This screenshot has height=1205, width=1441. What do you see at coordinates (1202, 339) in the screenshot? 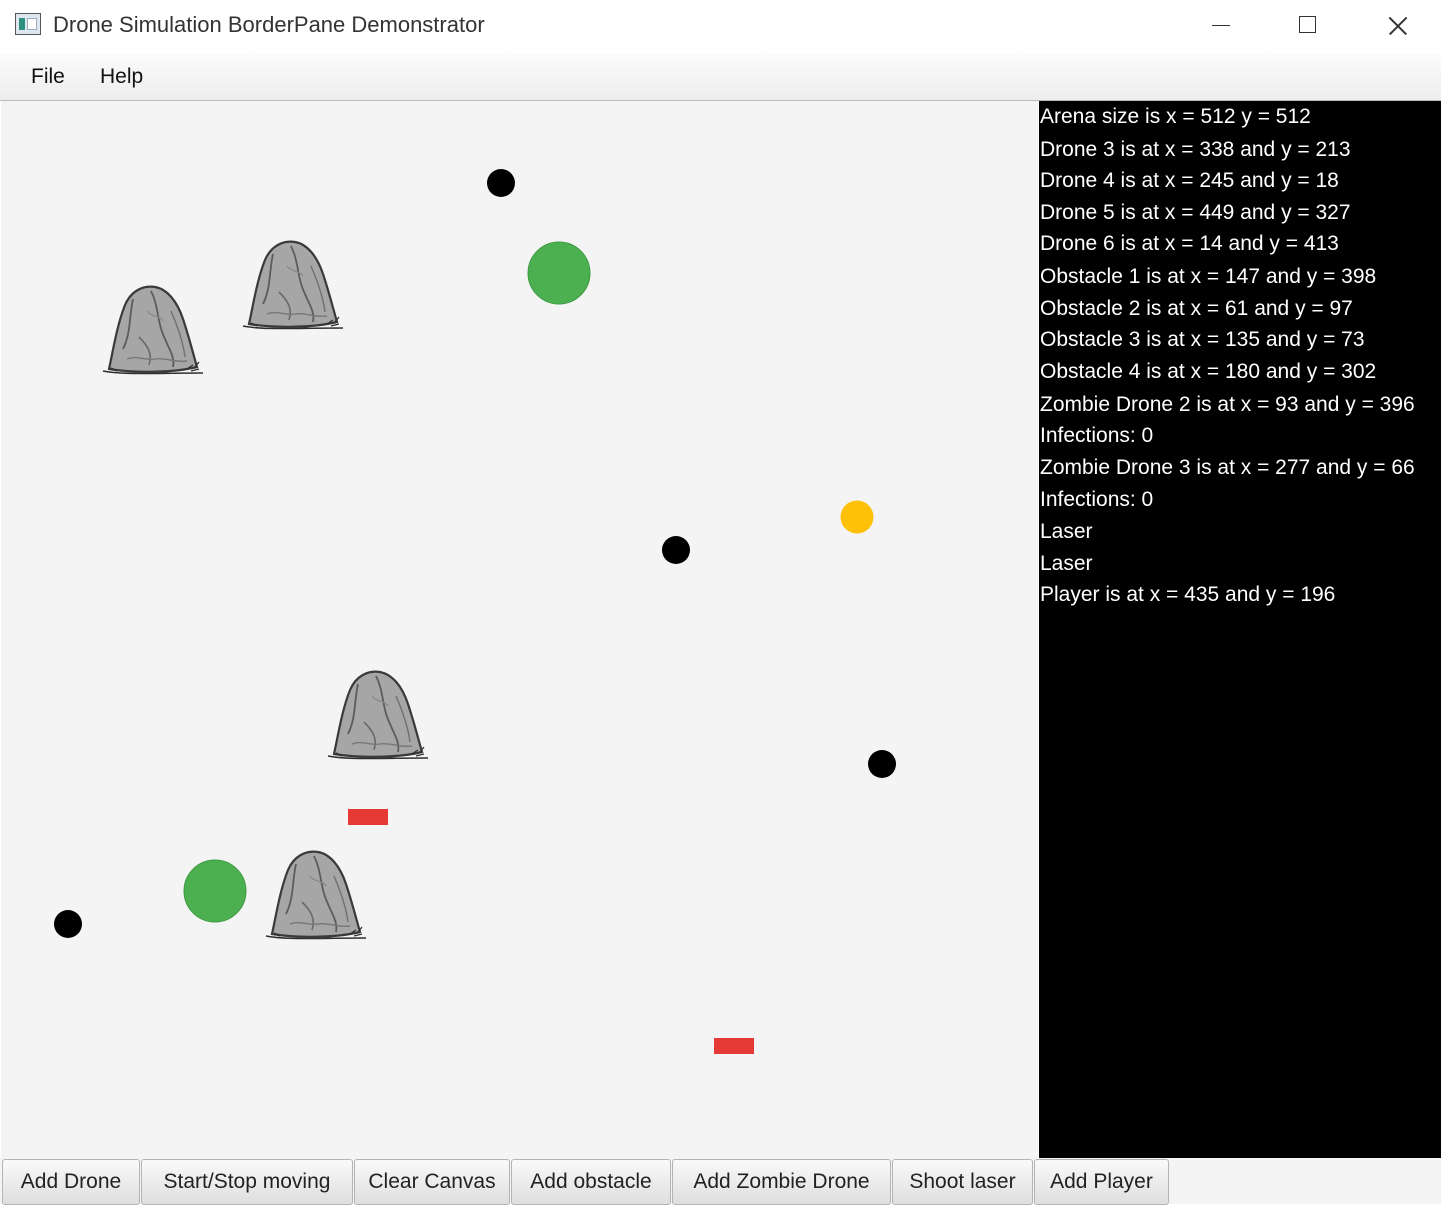
I see `info-line: Obstacle 3 is at x = 135 and y = 73` at bounding box center [1202, 339].